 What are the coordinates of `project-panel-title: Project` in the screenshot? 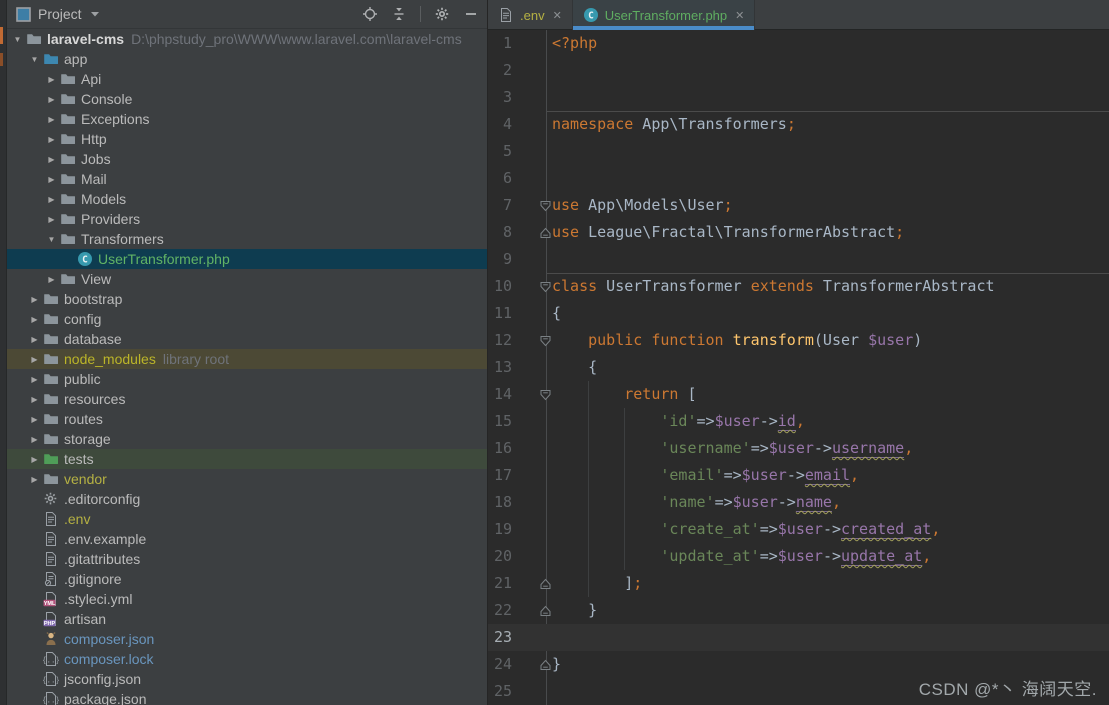 It's located at (60, 14).